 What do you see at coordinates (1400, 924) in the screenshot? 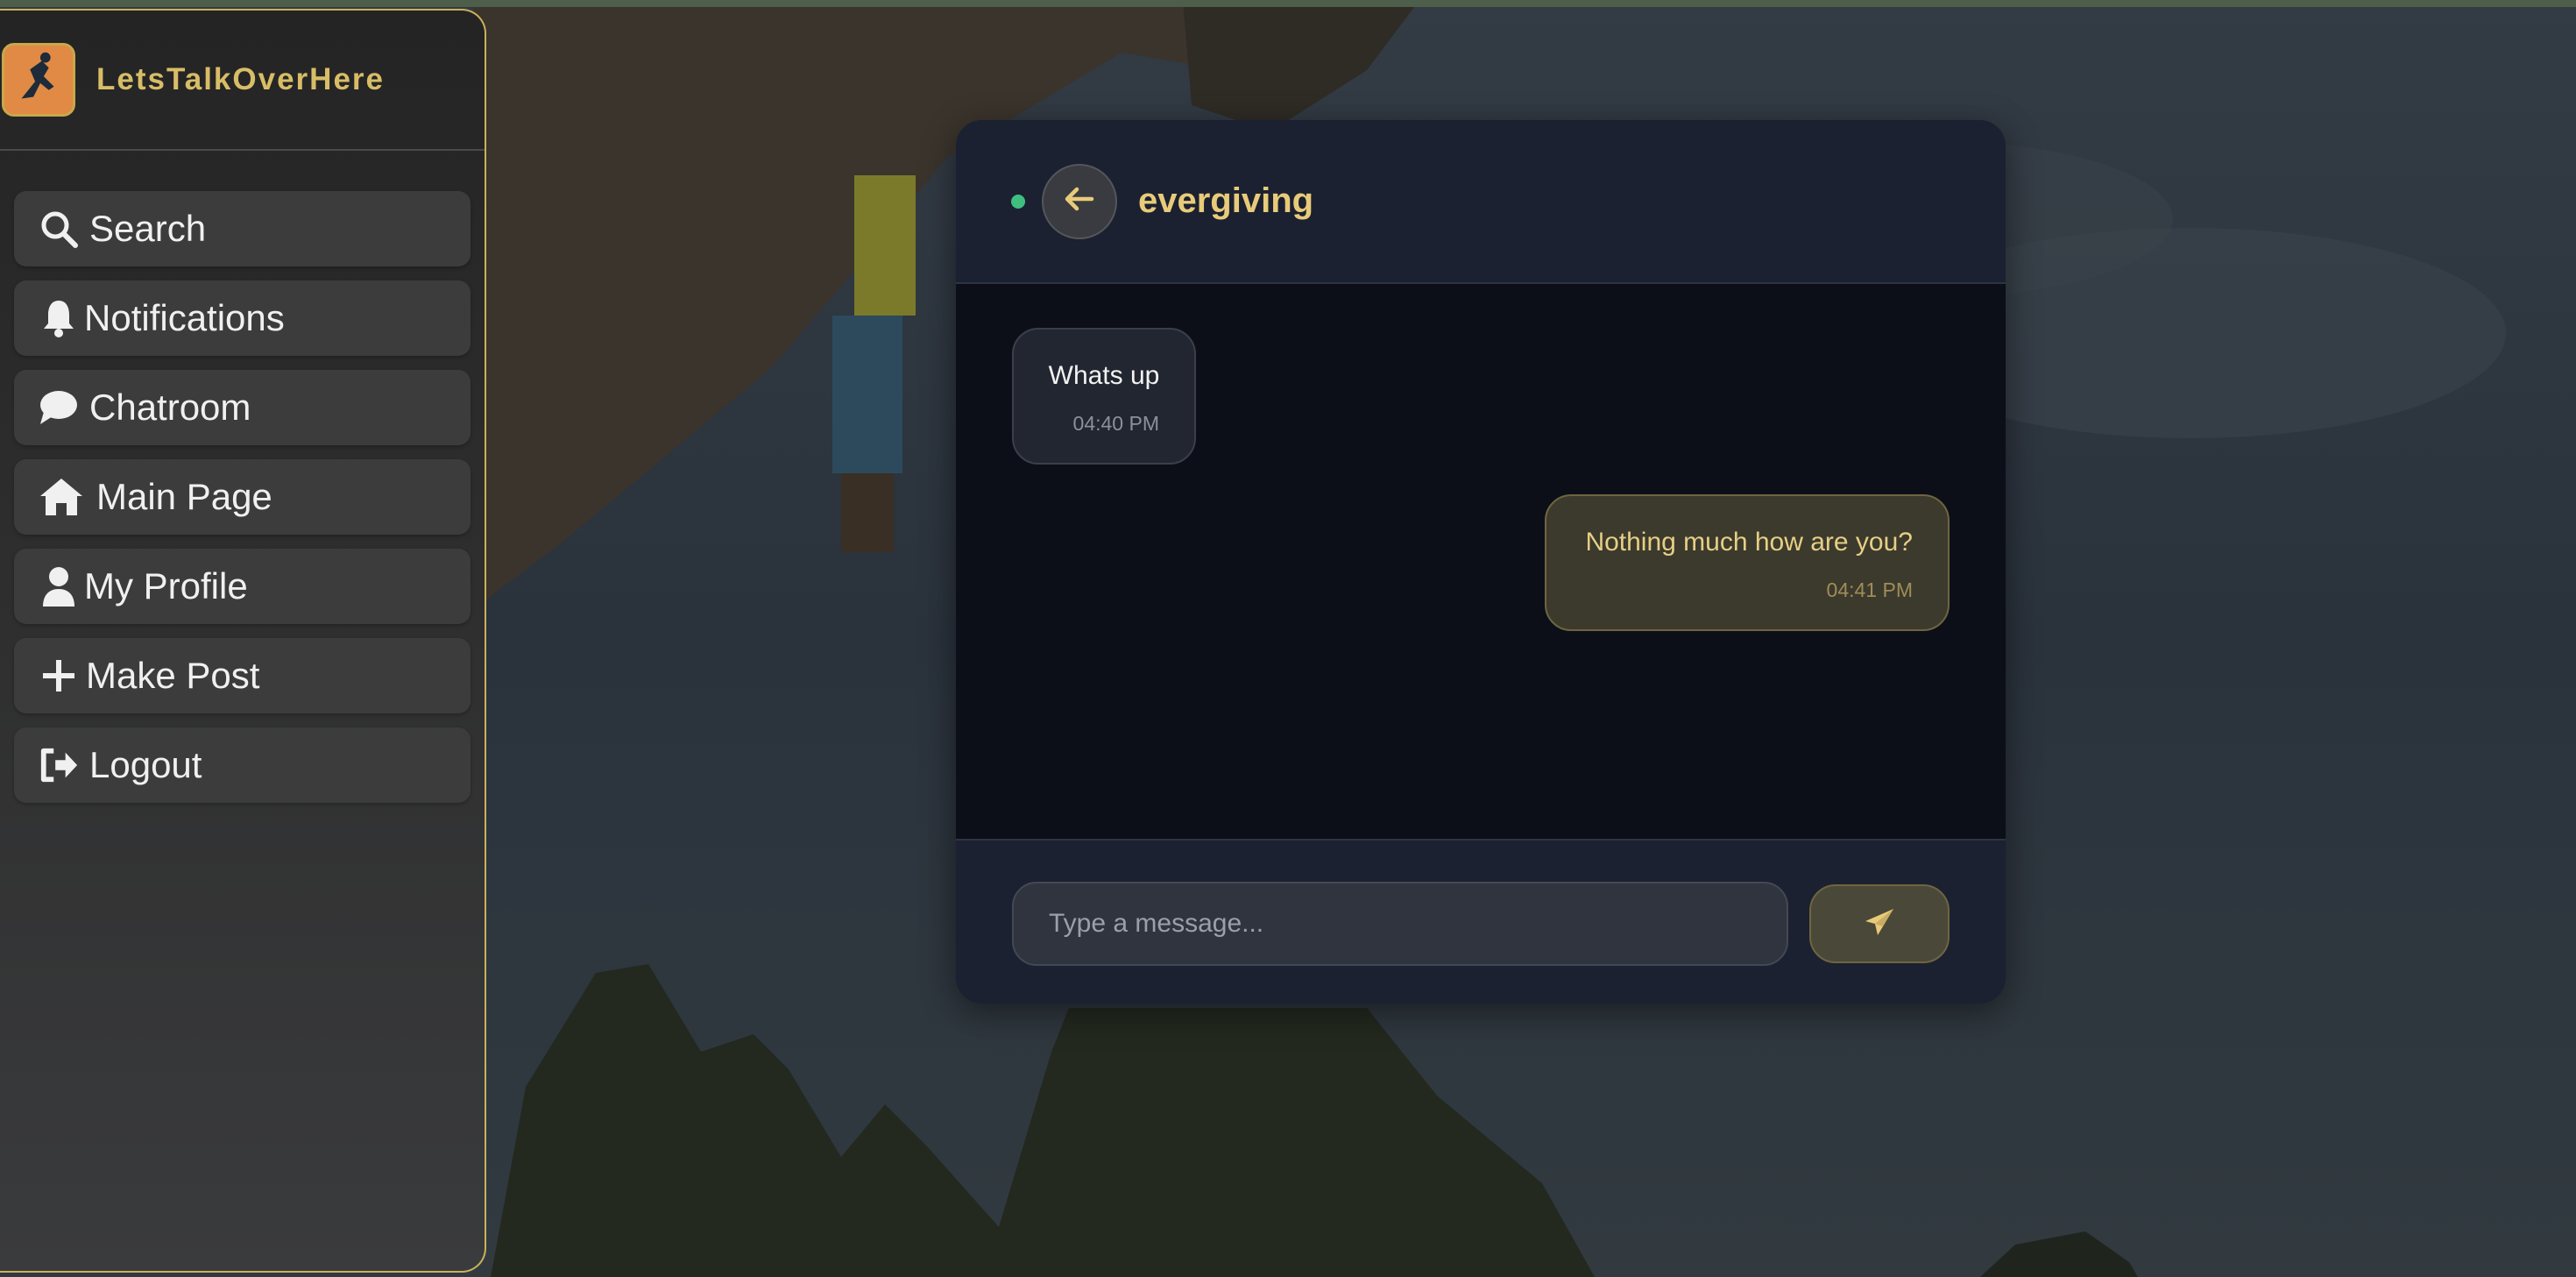
I see `message-input` at bounding box center [1400, 924].